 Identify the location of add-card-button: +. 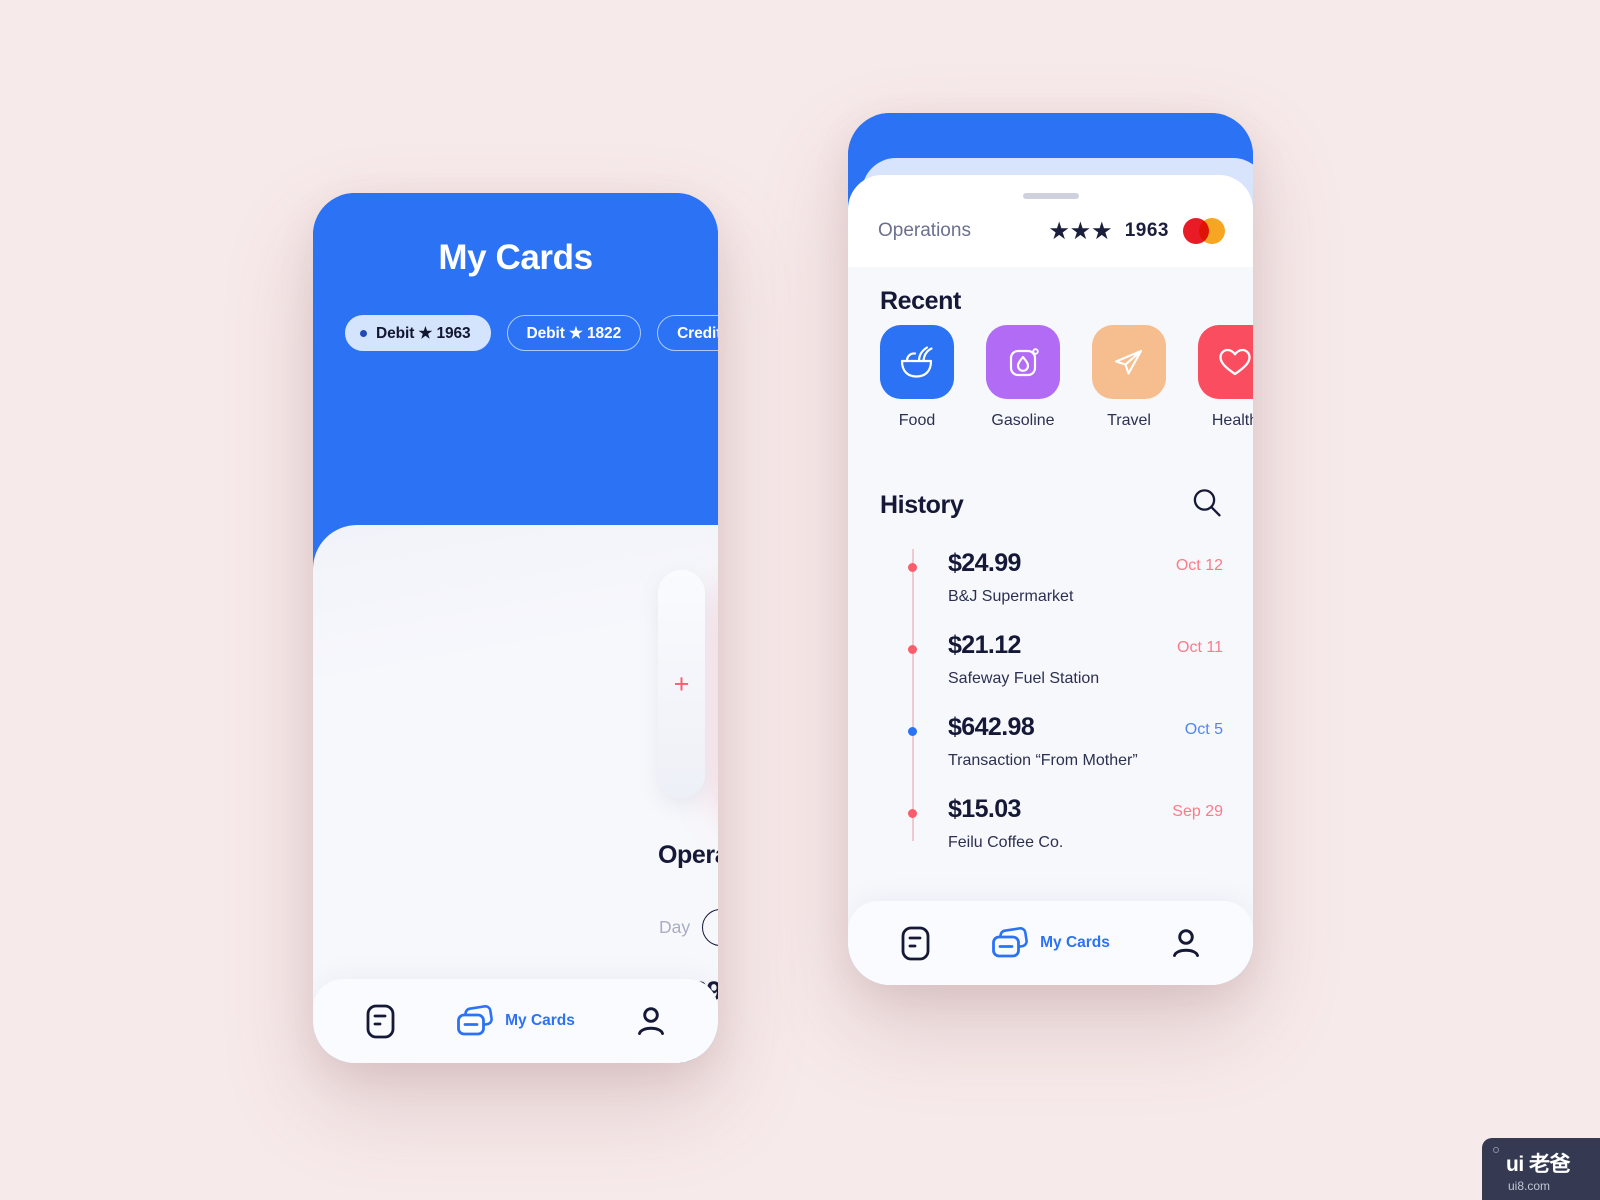
(681, 684).